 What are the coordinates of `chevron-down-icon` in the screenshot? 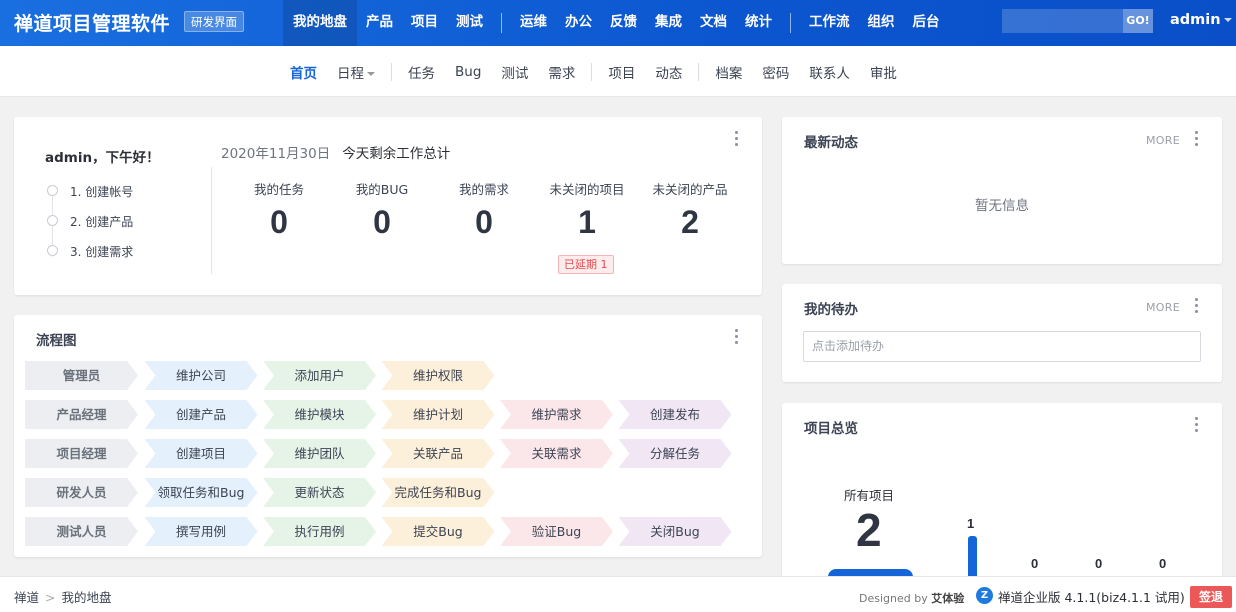 It's located at (371, 73).